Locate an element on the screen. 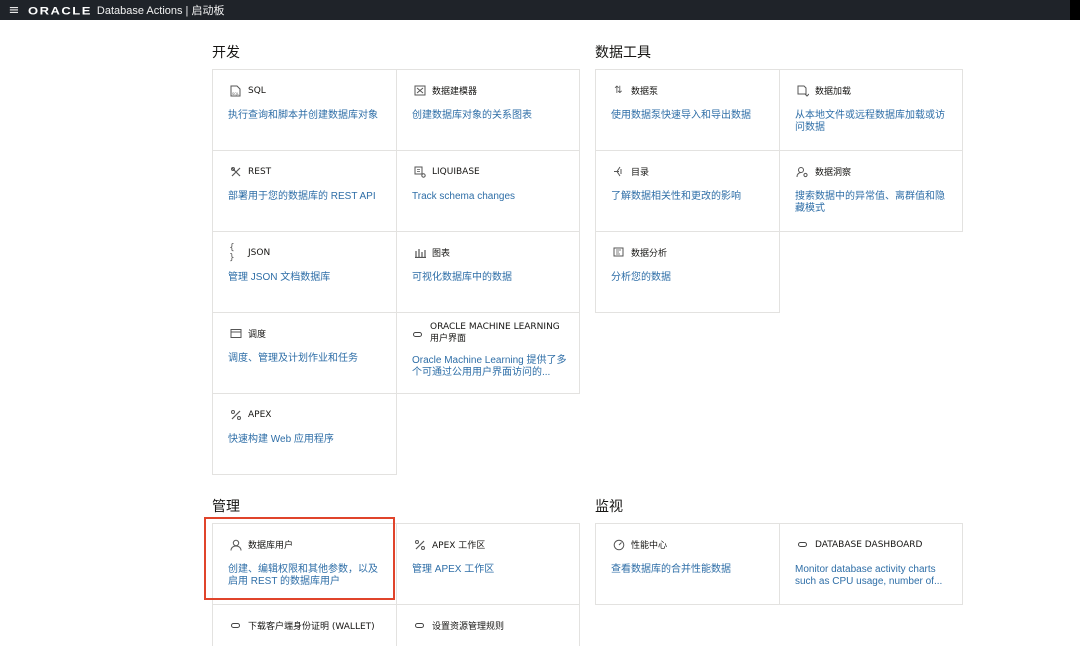 This screenshot has height=646, width=1080. highlight-frame is located at coordinates (299, 558).